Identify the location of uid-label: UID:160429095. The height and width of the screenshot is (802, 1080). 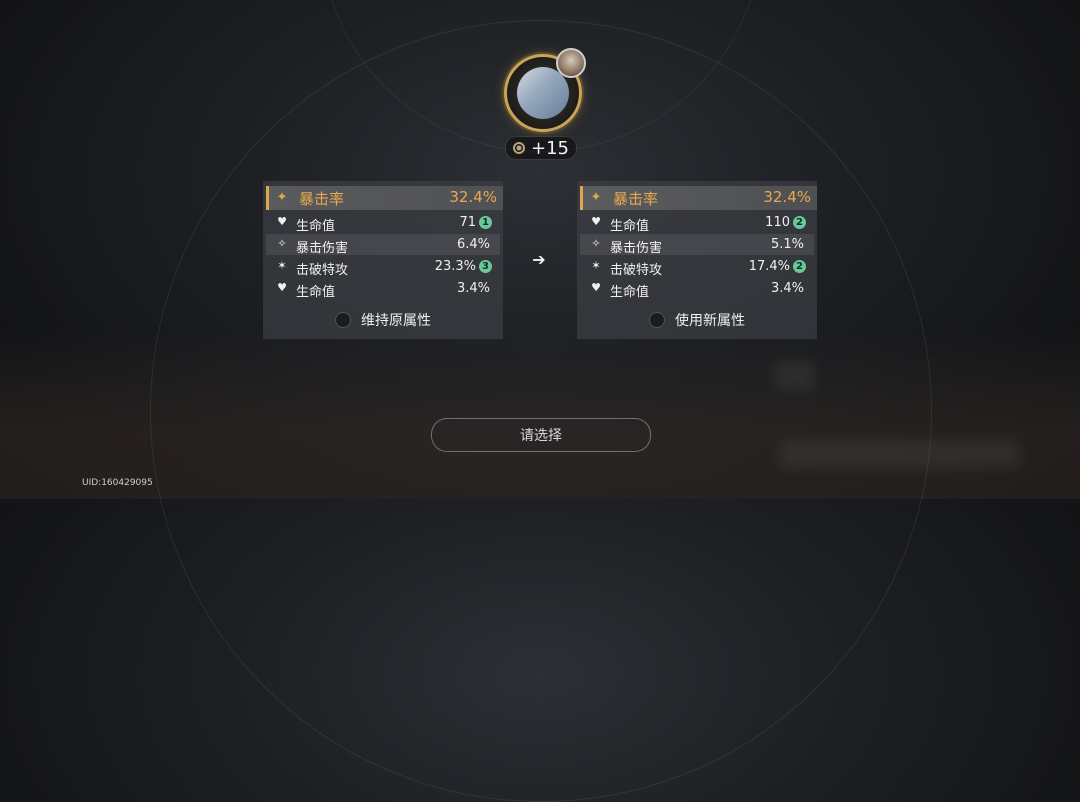
(117, 483).